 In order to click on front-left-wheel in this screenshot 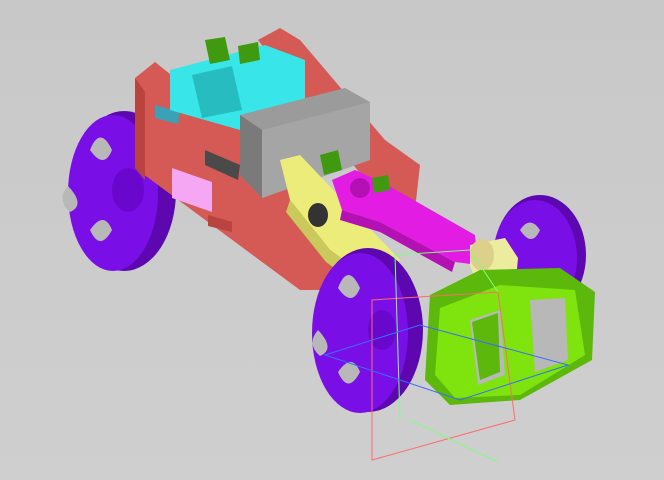, I will do `click(367, 330)`.